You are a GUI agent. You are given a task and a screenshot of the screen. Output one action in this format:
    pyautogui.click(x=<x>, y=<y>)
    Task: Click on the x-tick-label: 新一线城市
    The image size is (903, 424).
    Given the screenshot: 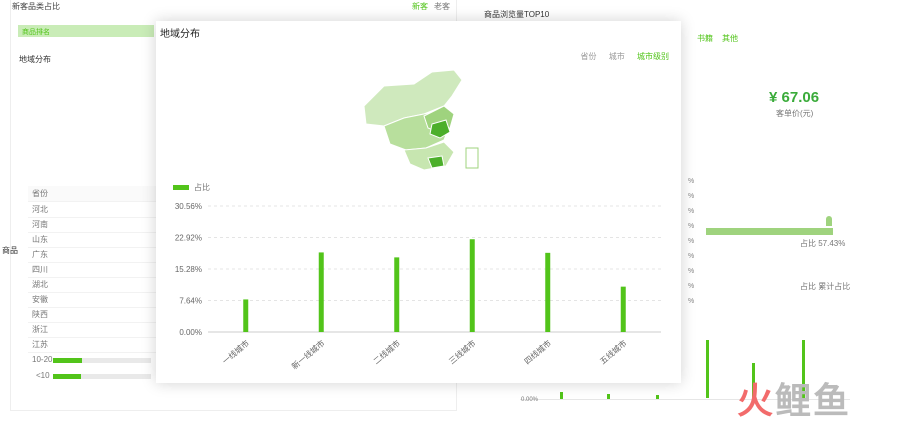 What is the action you would take?
    pyautogui.click(x=307, y=354)
    